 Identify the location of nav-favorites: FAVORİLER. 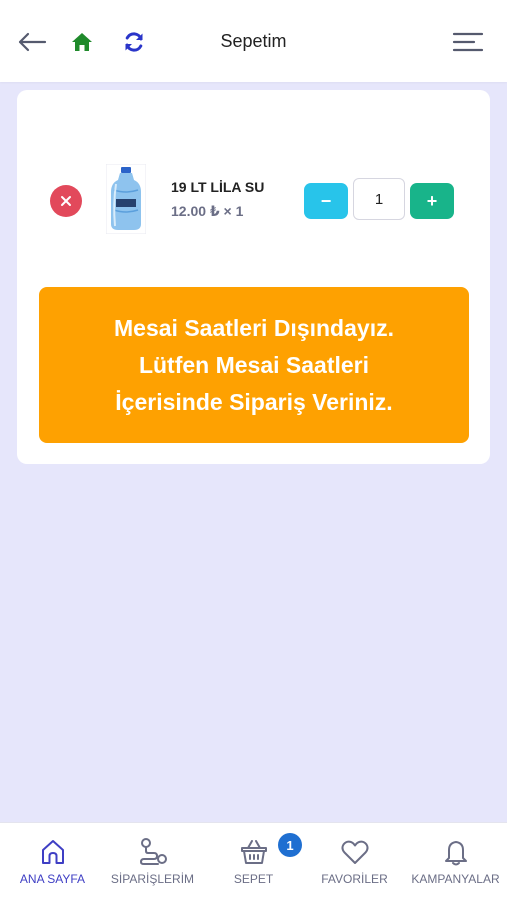
(354, 861).